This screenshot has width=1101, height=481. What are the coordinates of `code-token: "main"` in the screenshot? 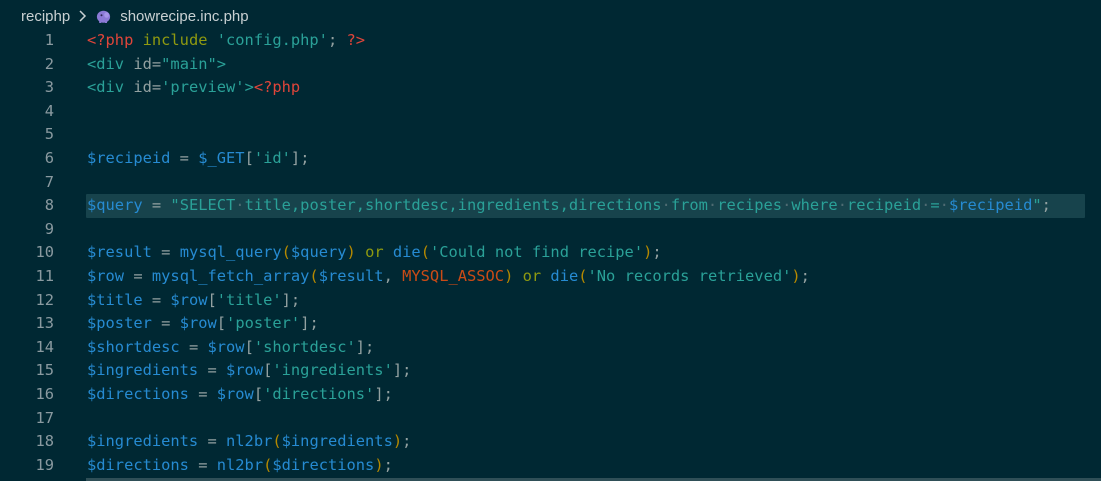 It's located at (189, 63).